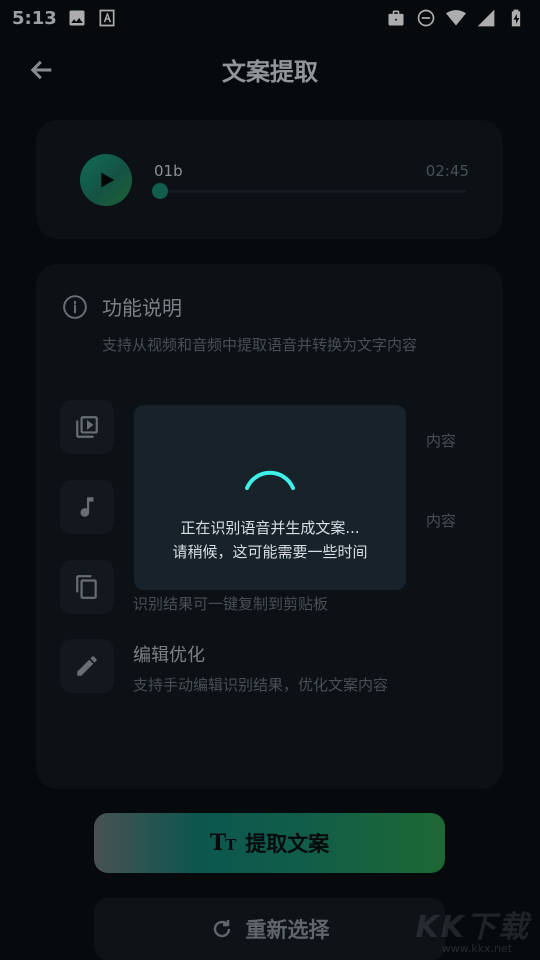 The width and height of the screenshot is (540, 960). I want to click on loading-dialog: 正在识别语音并生成文案... 请稍候，这可能需要一些时间, so click(270, 497).